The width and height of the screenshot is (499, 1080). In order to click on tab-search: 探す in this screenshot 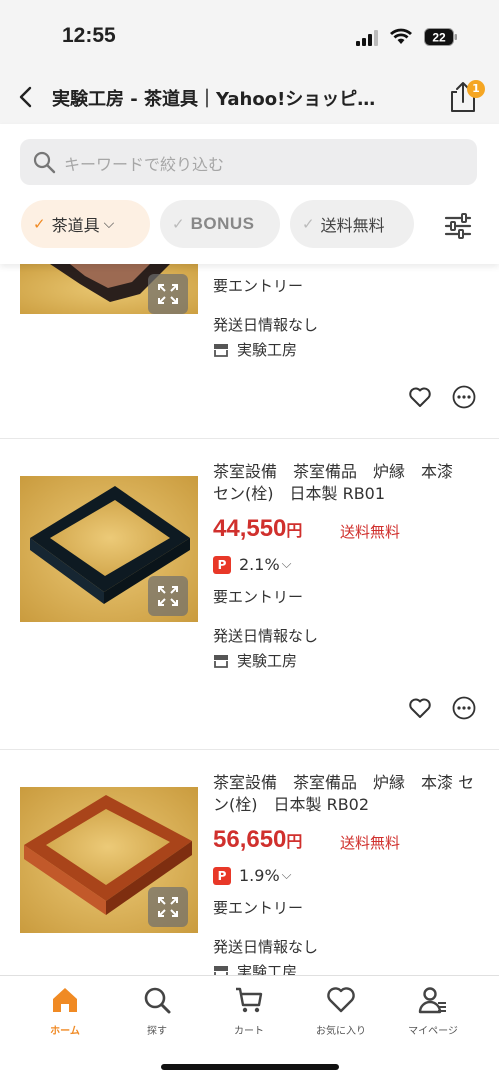, I will do `click(157, 1010)`.